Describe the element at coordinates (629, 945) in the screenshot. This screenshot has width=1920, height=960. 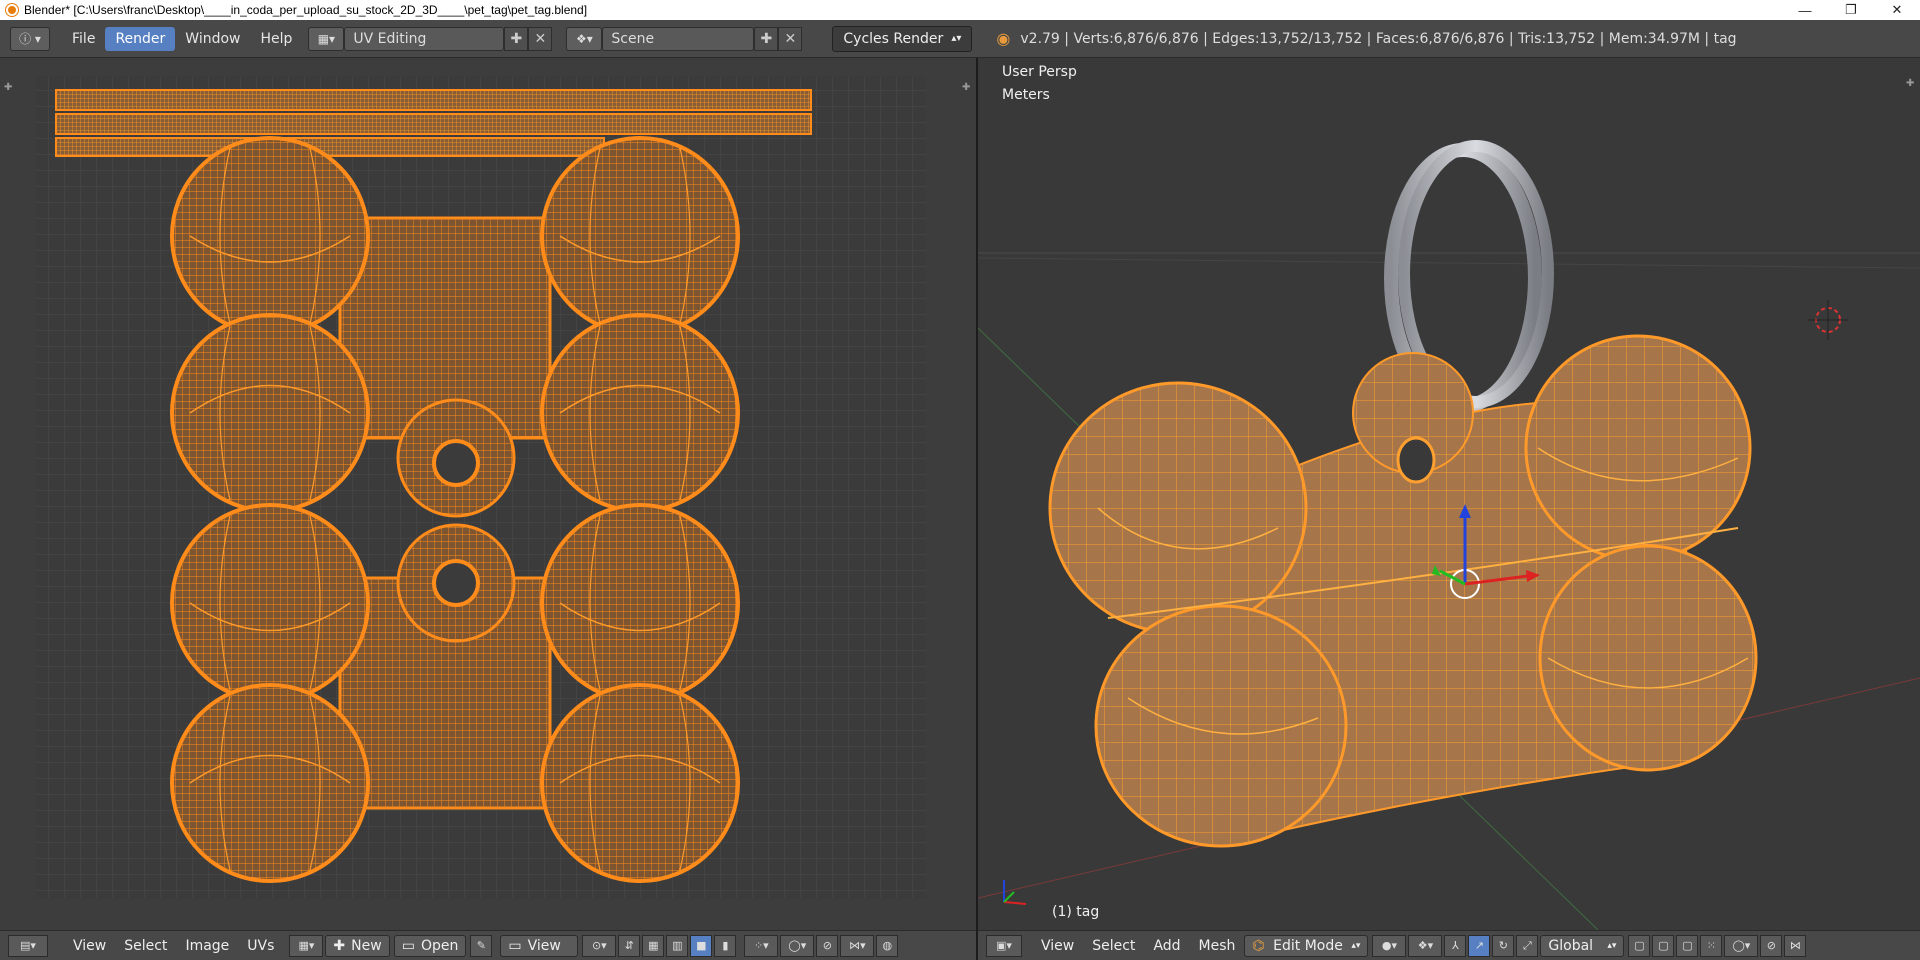
I see `sync-selection-icon: ⇵` at that location.